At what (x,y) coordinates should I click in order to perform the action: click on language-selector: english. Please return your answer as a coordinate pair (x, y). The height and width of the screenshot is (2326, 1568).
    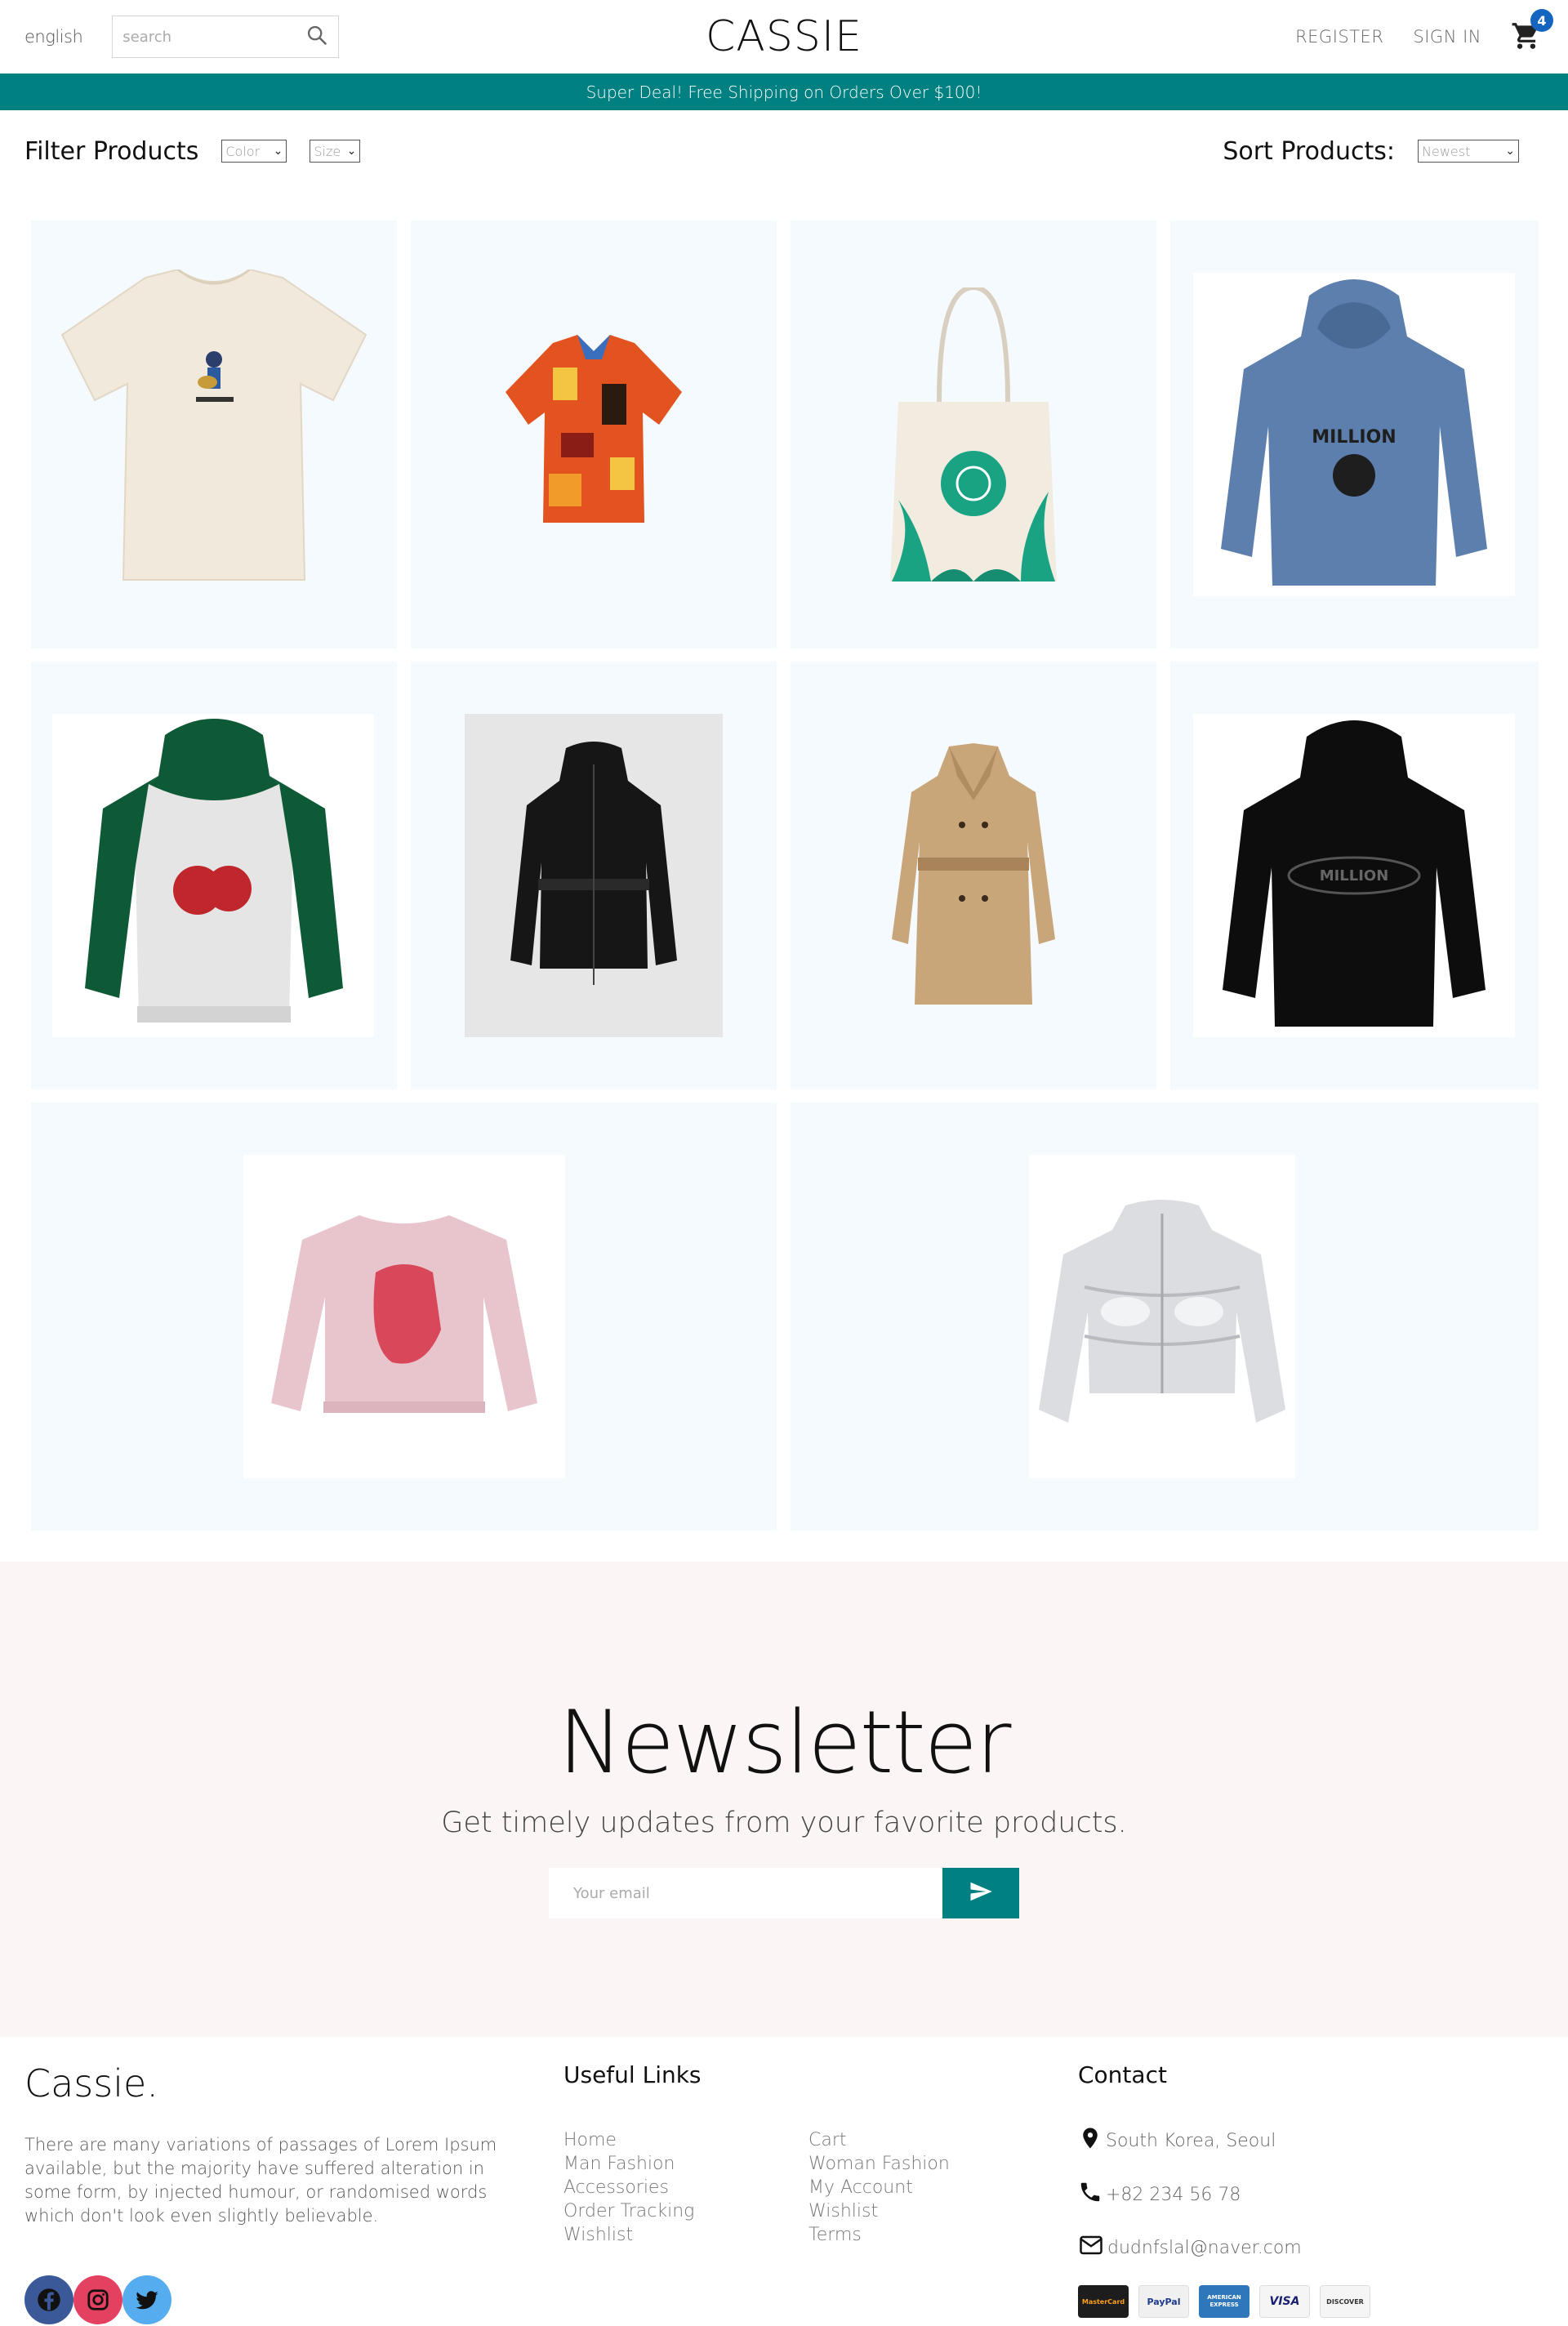
    Looking at the image, I should click on (53, 37).